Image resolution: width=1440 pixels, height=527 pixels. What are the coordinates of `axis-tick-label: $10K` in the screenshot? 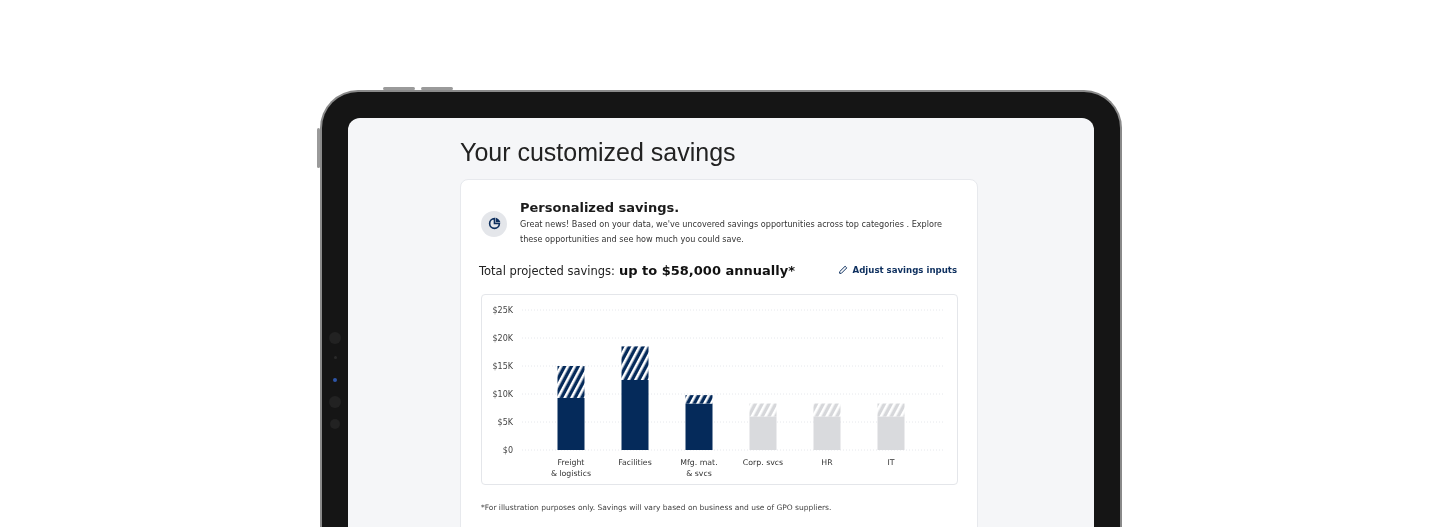 It's located at (502, 394).